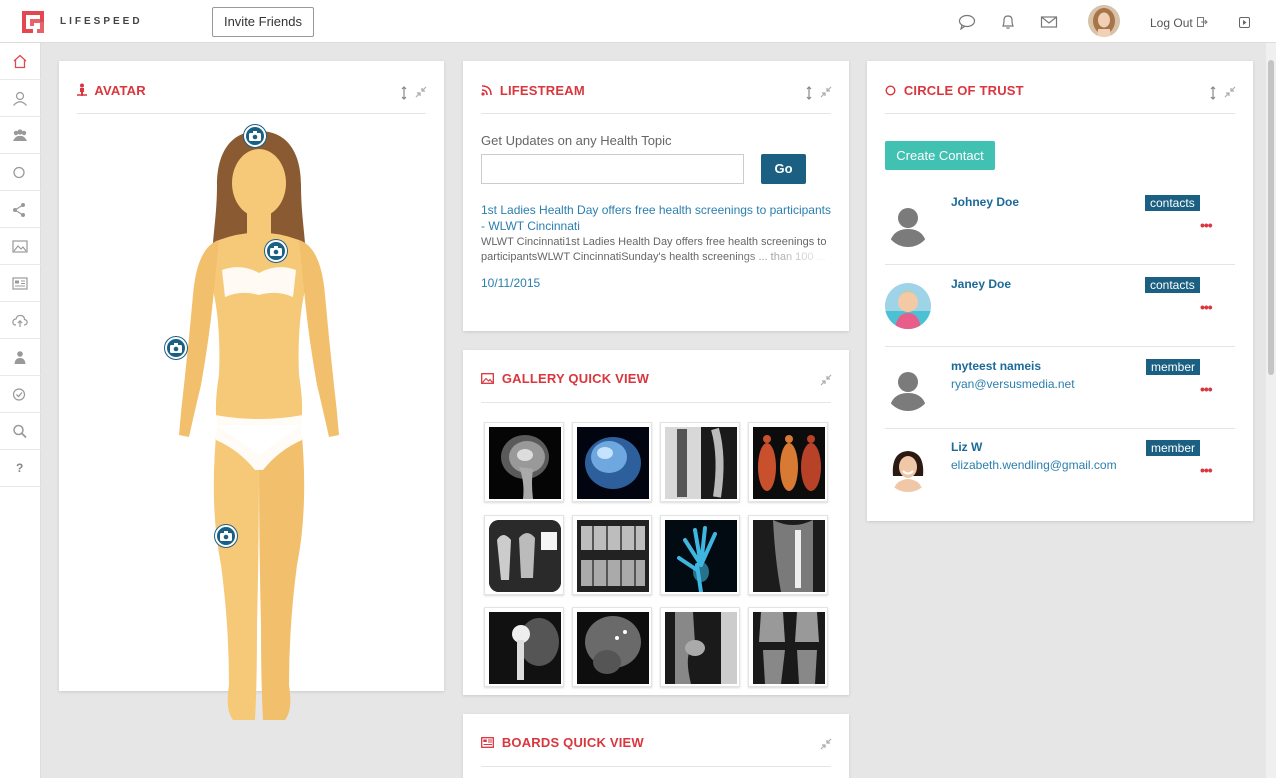 Image resolution: width=1276 pixels, height=778 pixels. I want to click on avatar-title-text: AVATAR, so click(120, 90).